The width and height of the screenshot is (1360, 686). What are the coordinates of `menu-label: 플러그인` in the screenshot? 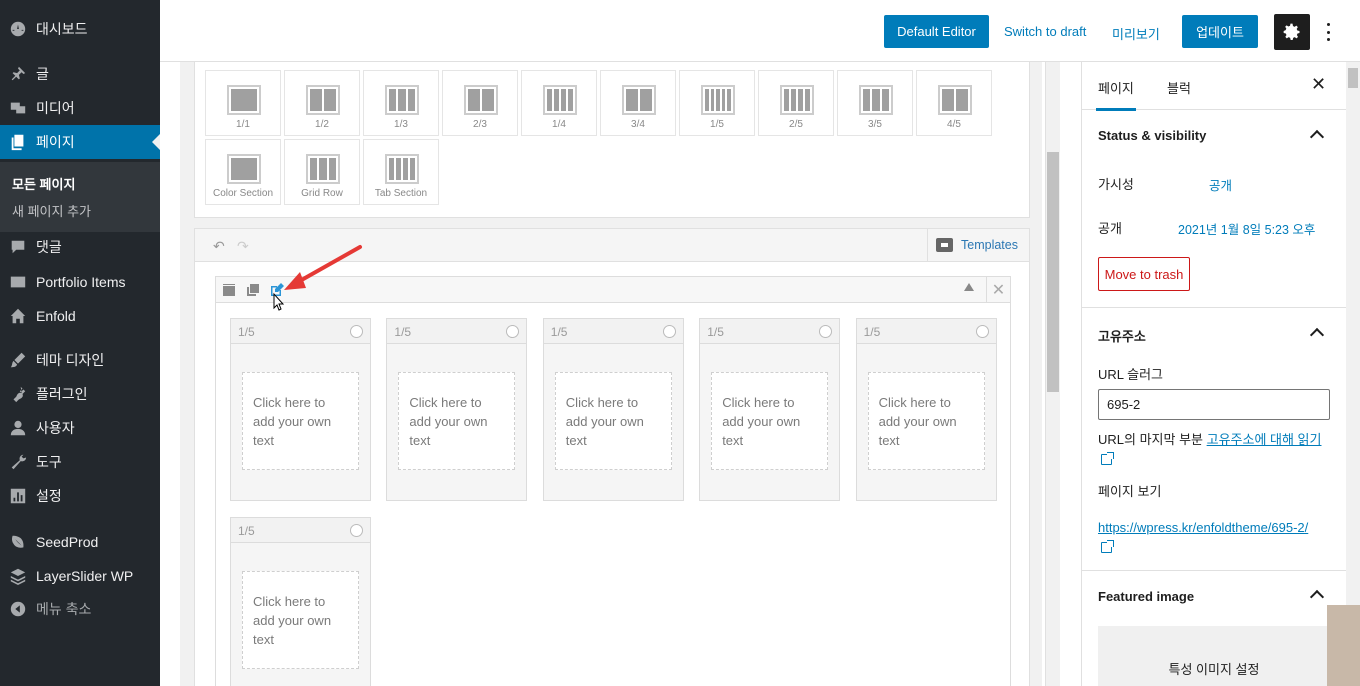 It's located at (62, 394).